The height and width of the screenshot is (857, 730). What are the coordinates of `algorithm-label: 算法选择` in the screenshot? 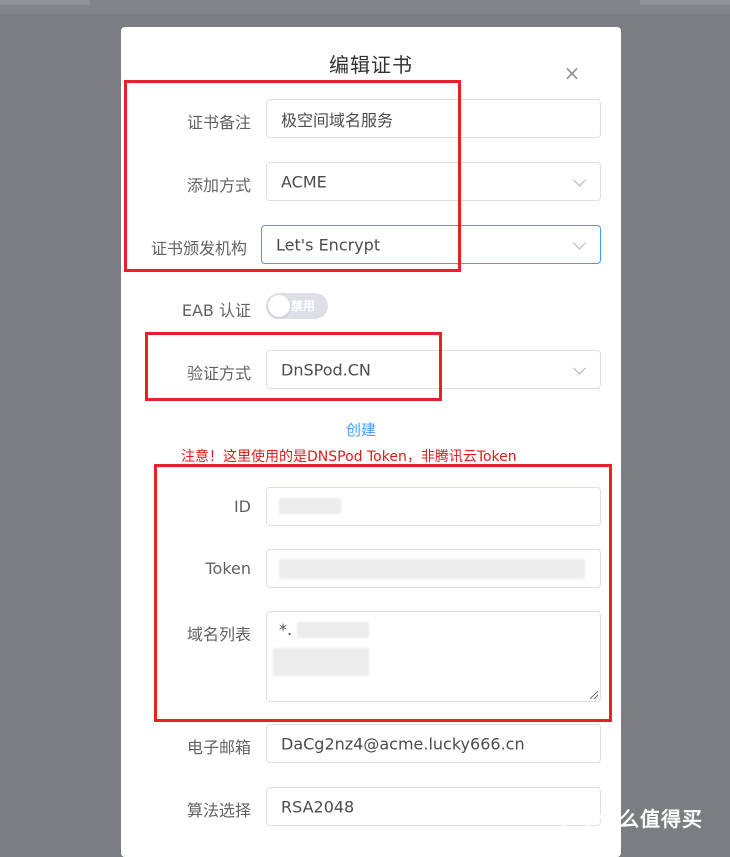 It's located at (218, 810).